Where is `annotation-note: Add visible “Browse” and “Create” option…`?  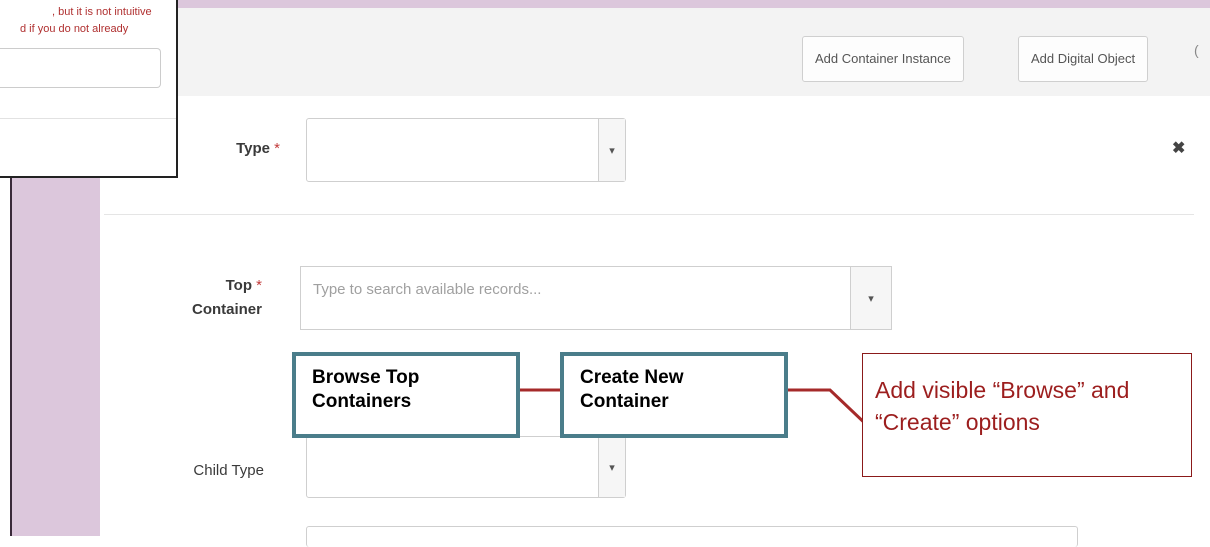
annotation-note: Add visible “Browse” and “Create” option… is located at coordinates (1027, 415).